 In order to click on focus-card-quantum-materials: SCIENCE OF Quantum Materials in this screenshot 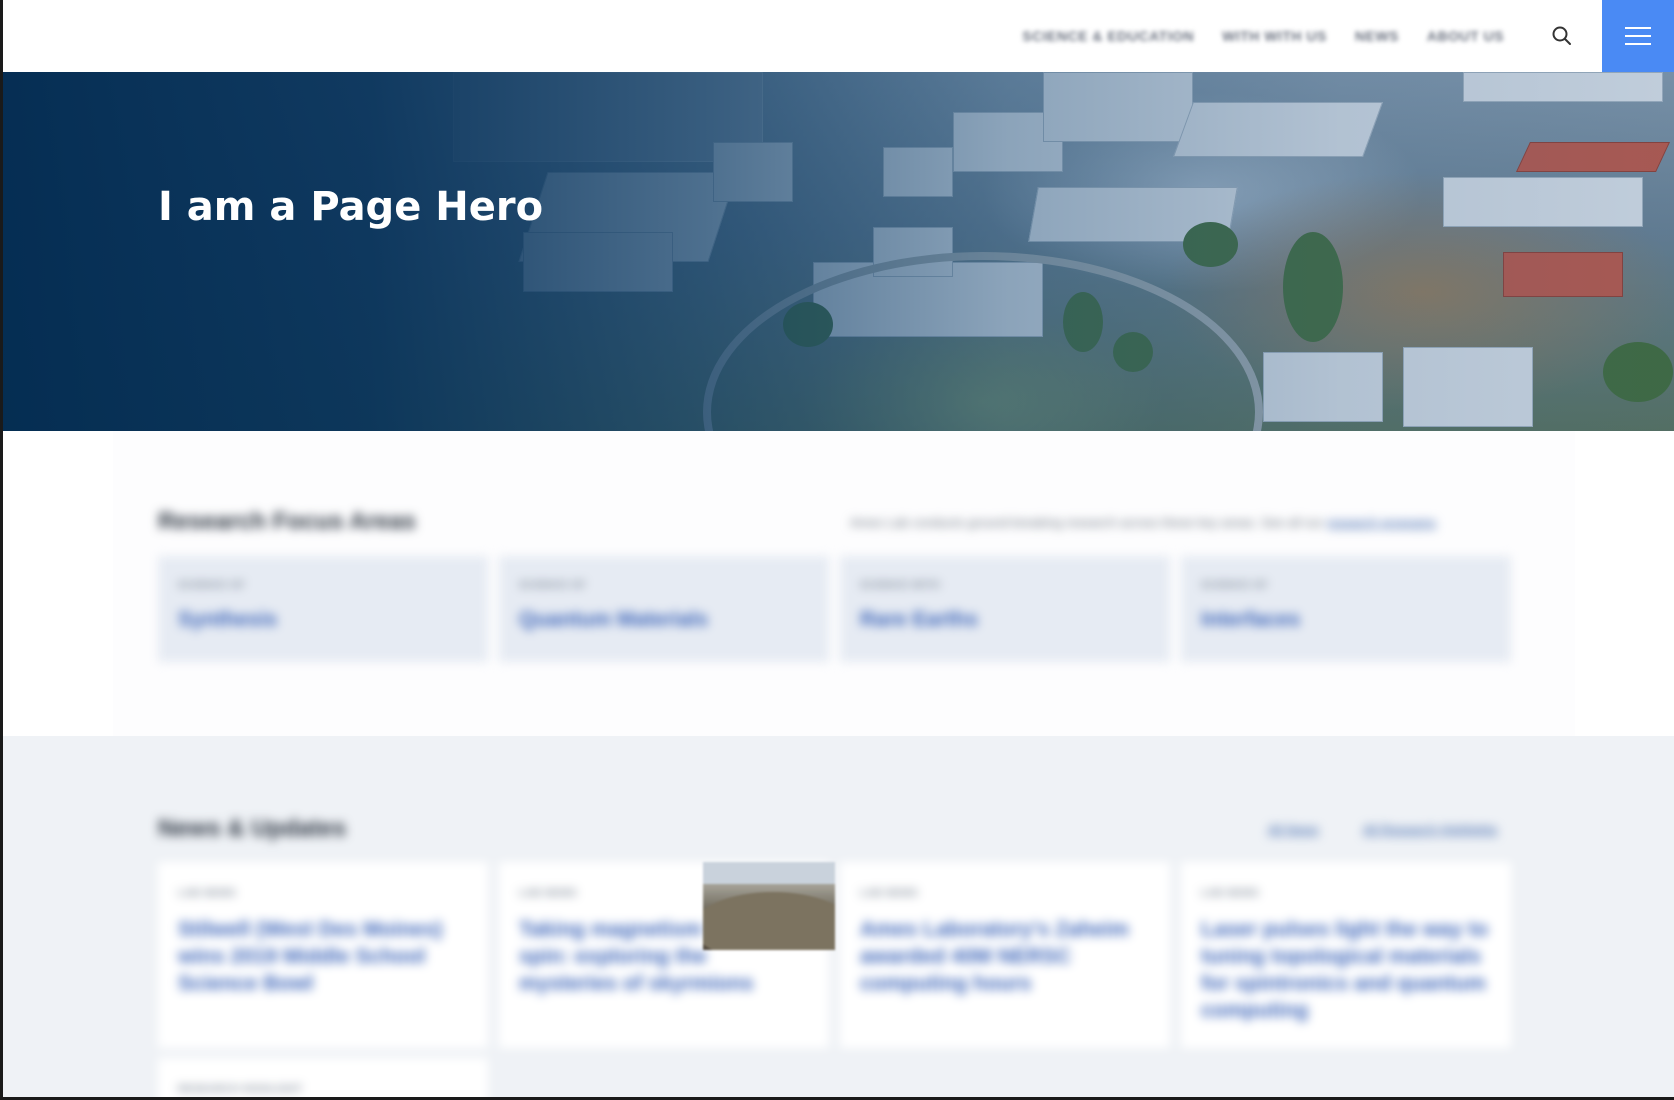, I will do `click(664, 609)`.